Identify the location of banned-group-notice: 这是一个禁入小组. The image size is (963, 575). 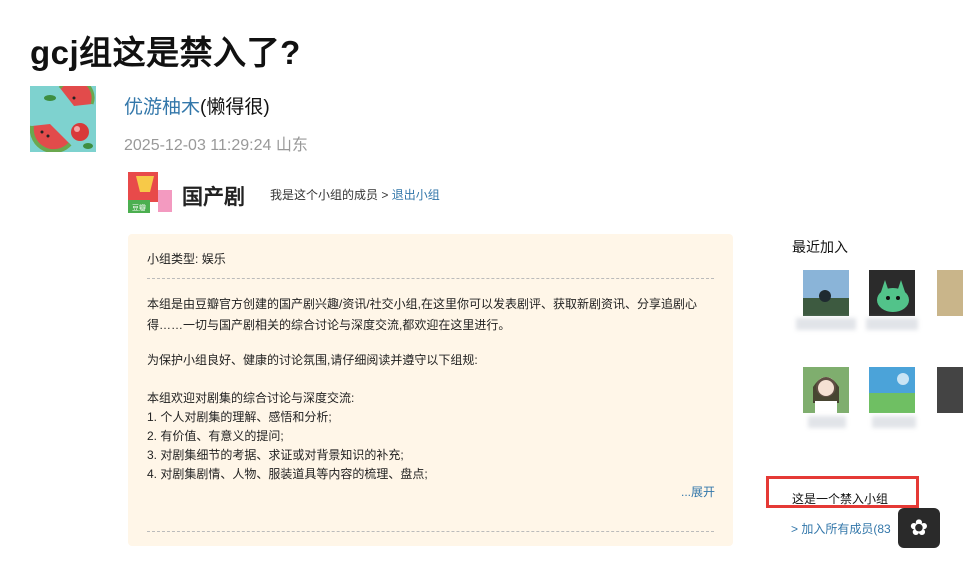
(840, 499).